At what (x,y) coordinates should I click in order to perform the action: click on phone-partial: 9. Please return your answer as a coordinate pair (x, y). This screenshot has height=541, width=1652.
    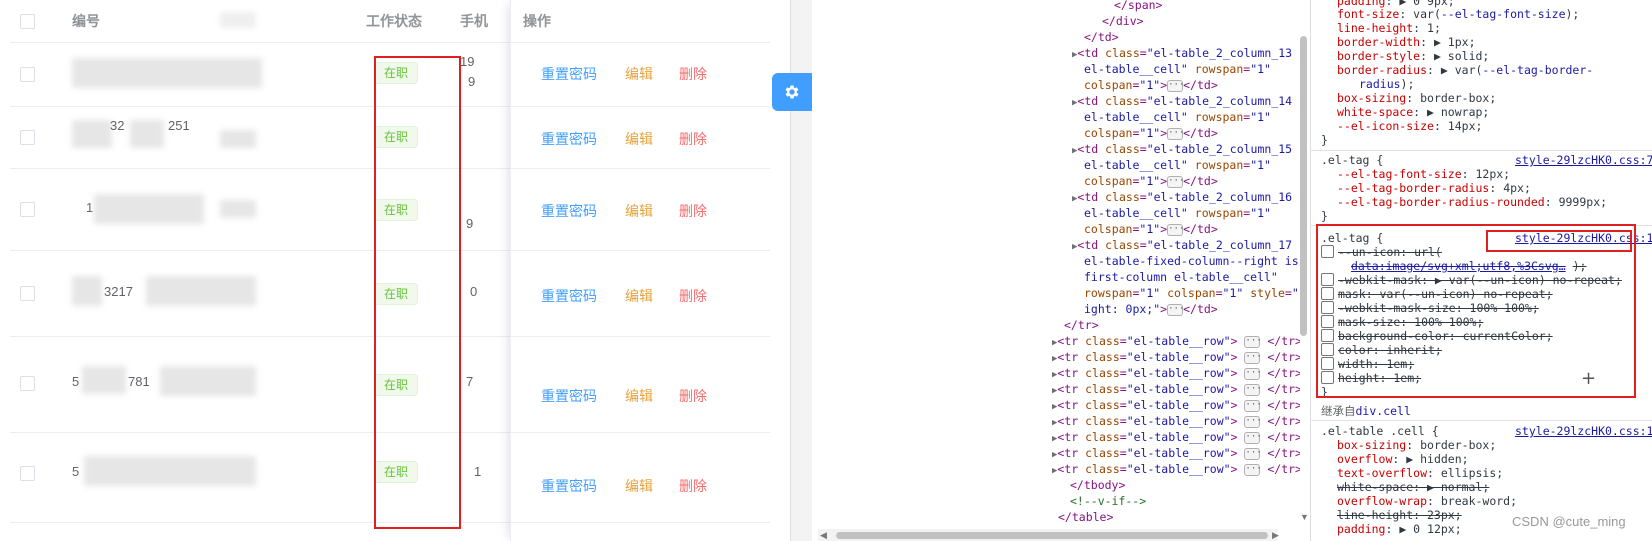
    Looking at the image, I should click on (472, 81).